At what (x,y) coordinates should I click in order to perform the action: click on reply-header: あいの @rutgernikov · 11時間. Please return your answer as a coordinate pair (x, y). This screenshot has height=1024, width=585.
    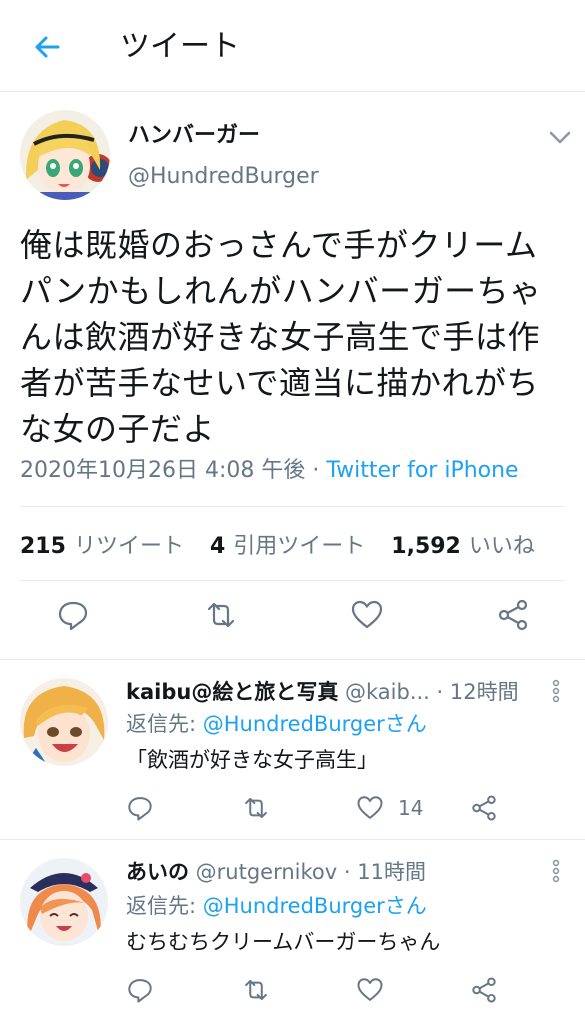
    Looking at the image, I should click on (276, 872).